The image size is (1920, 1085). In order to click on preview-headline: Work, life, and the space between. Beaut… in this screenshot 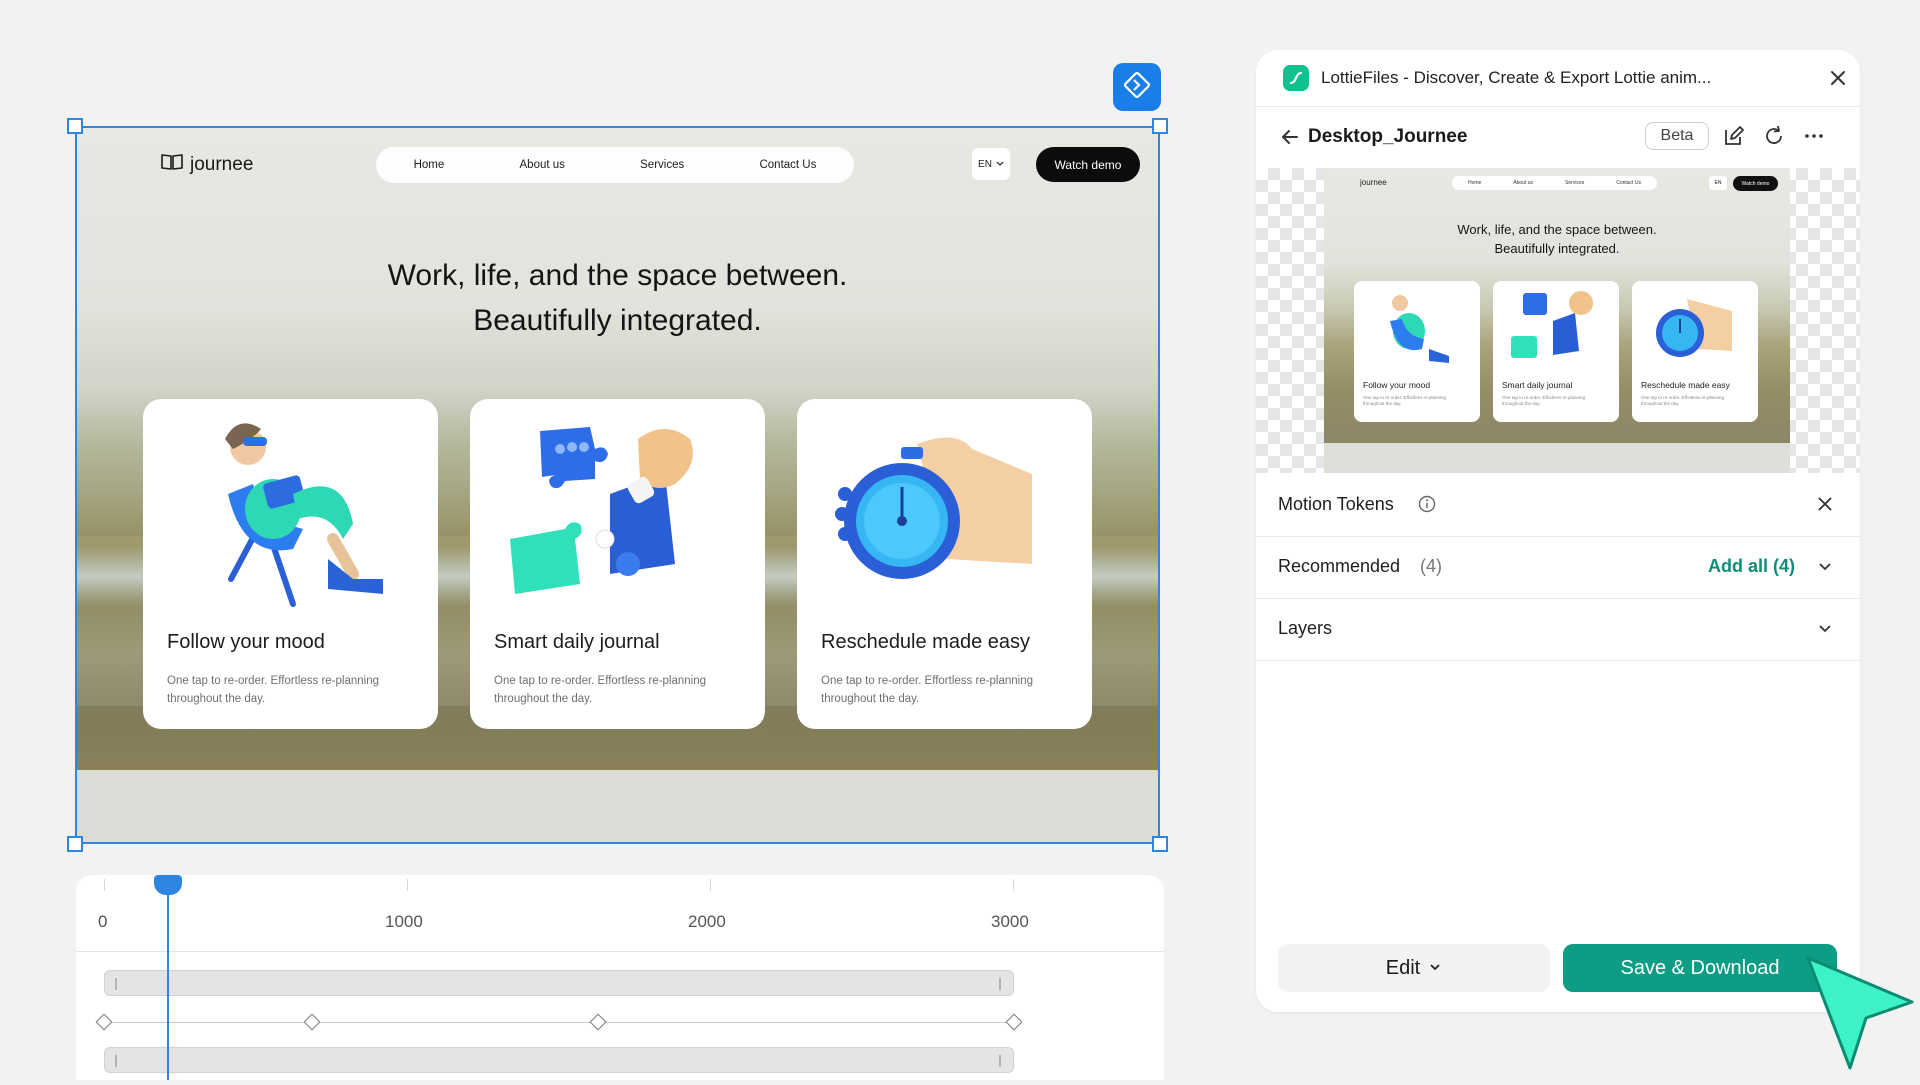, I will do `click(1557, 239)`.